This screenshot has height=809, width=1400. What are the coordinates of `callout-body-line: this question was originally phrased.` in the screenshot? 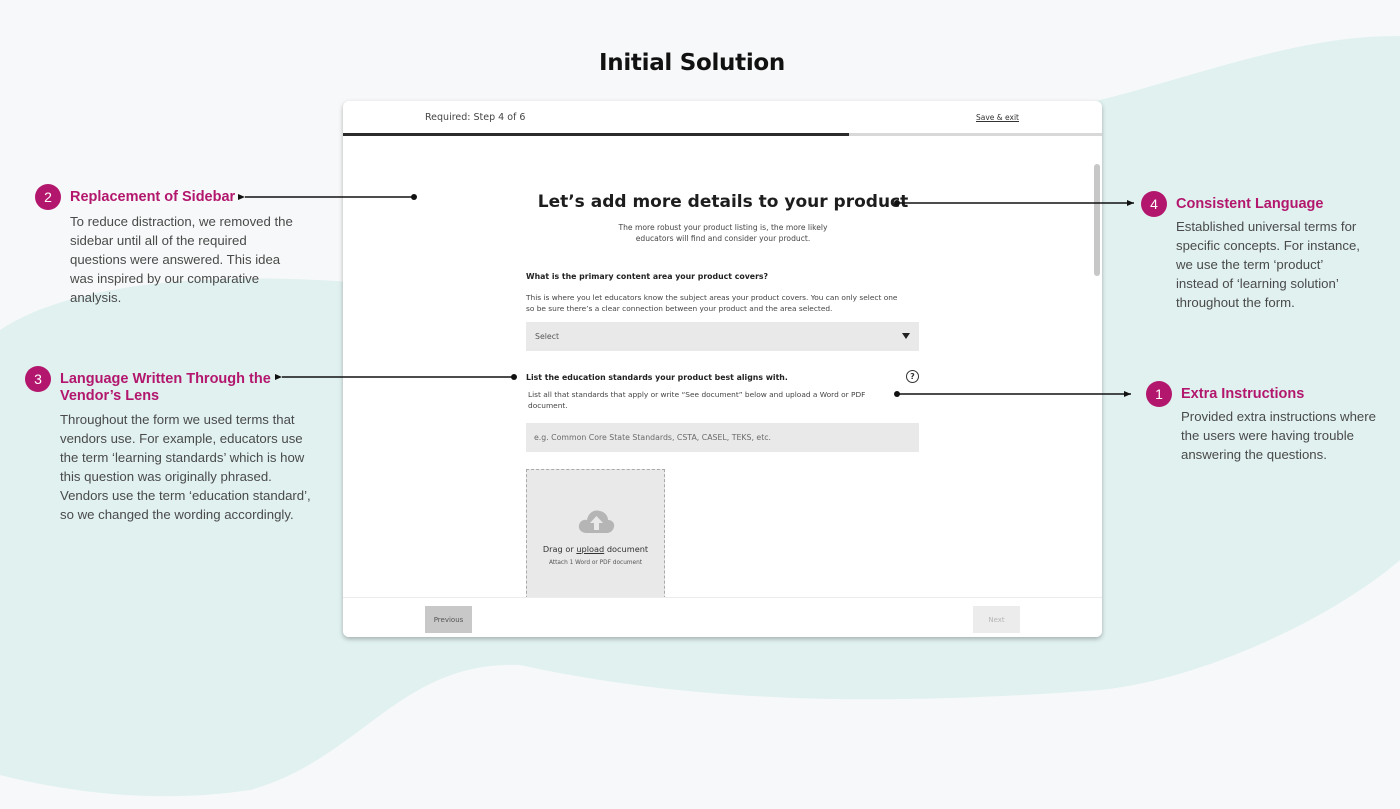 It's located at (166, 476).